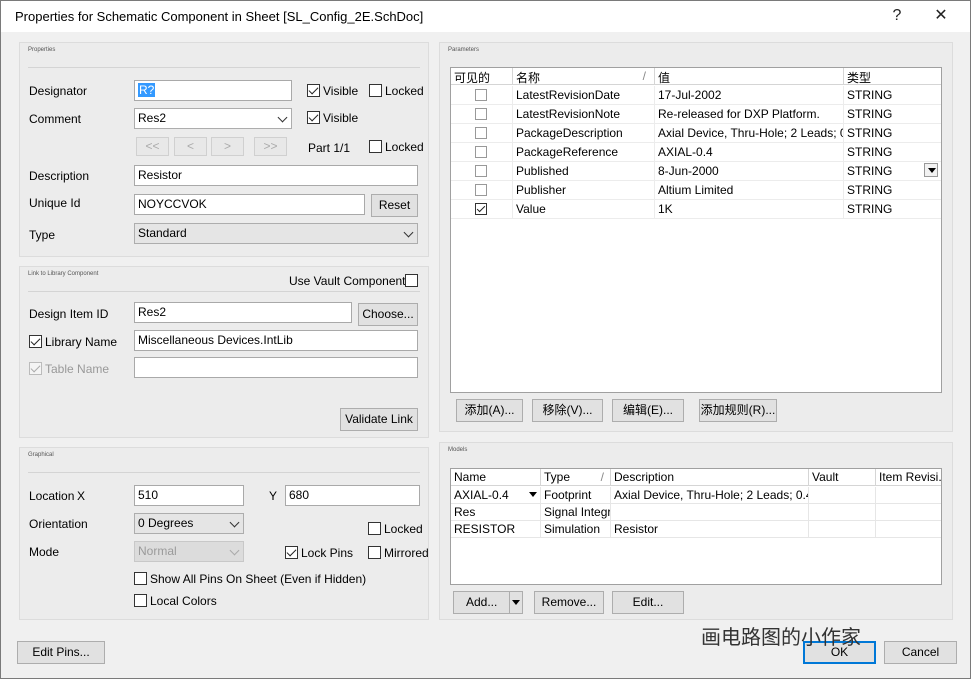 The height and width of the screenshot is (679, 971). I want to click on table-name-field, so click(276, 367).